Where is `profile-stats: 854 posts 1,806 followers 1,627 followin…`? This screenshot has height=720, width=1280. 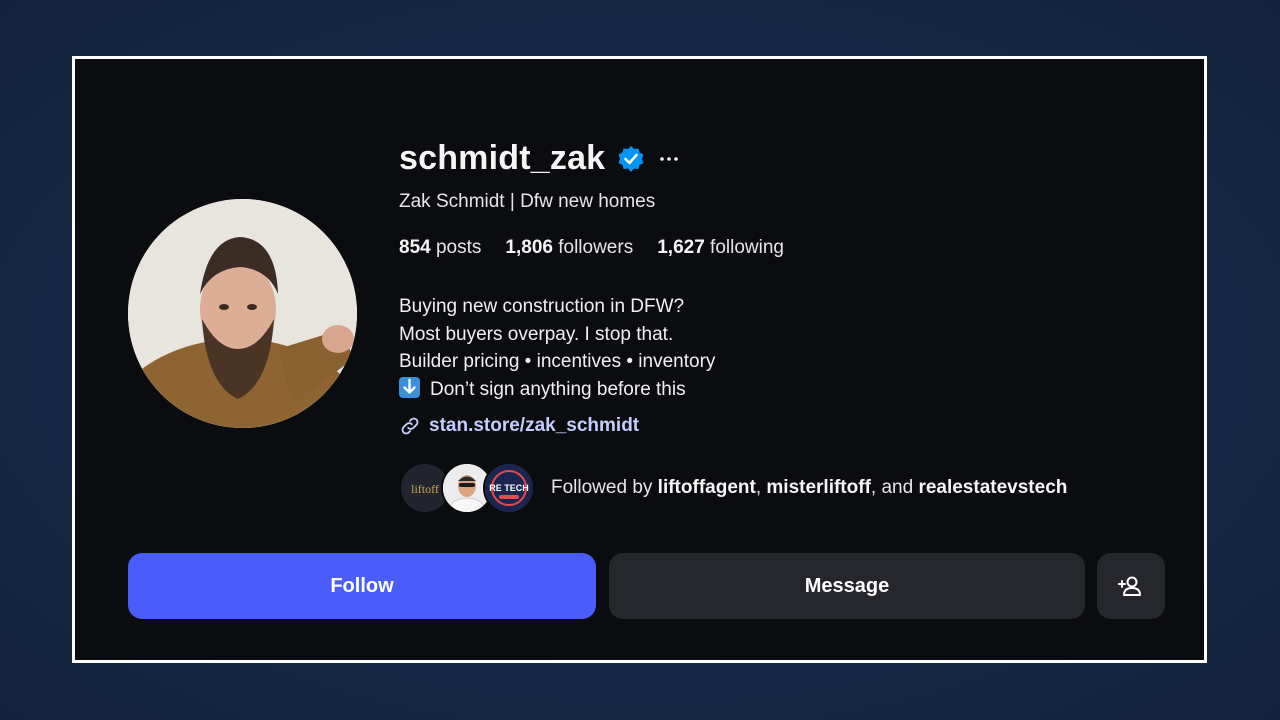
profile-stats: 854 posts 1,806 followers 1,627 followin… is located at coordinates (591, 248).